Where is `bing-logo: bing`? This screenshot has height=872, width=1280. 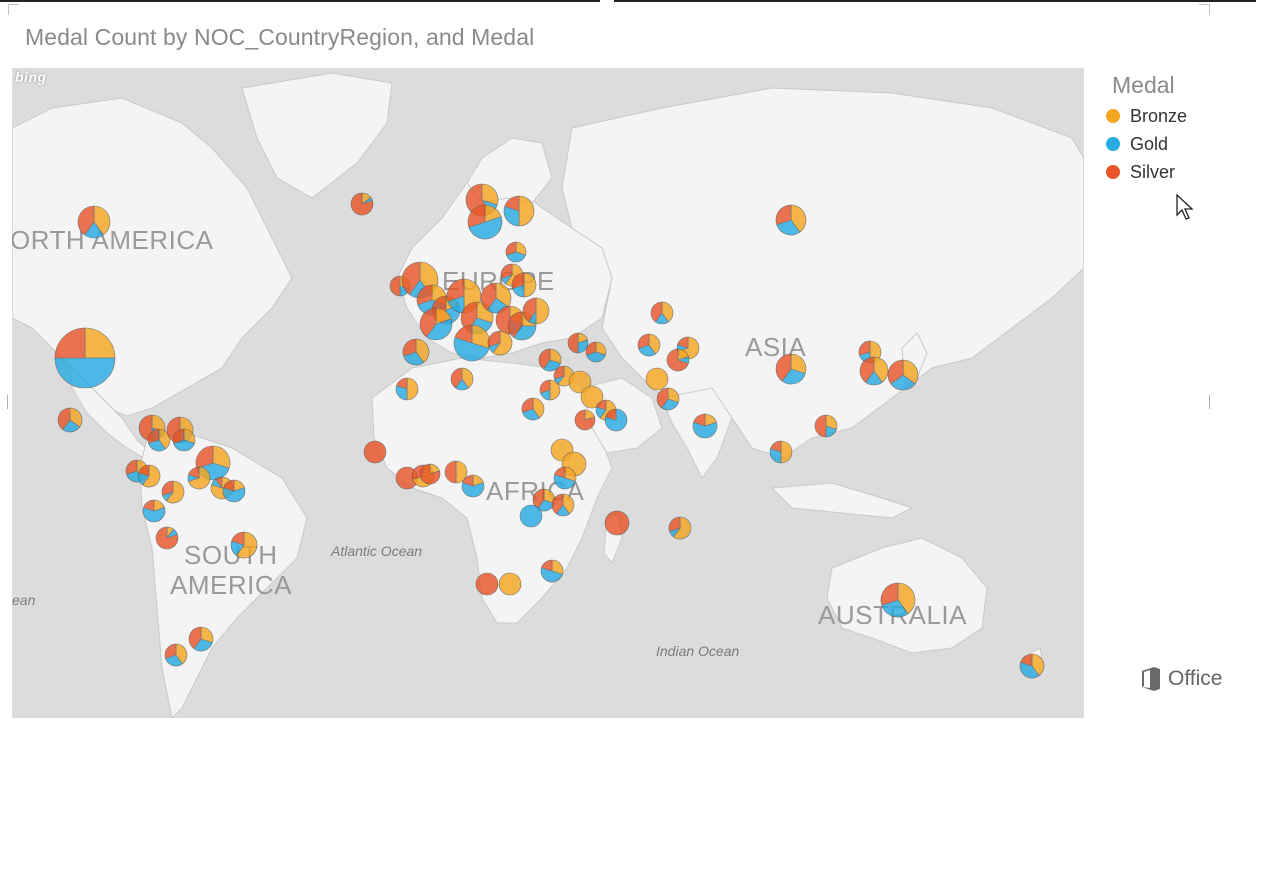
bing-logo: bing is located at coordinates (31, 77).